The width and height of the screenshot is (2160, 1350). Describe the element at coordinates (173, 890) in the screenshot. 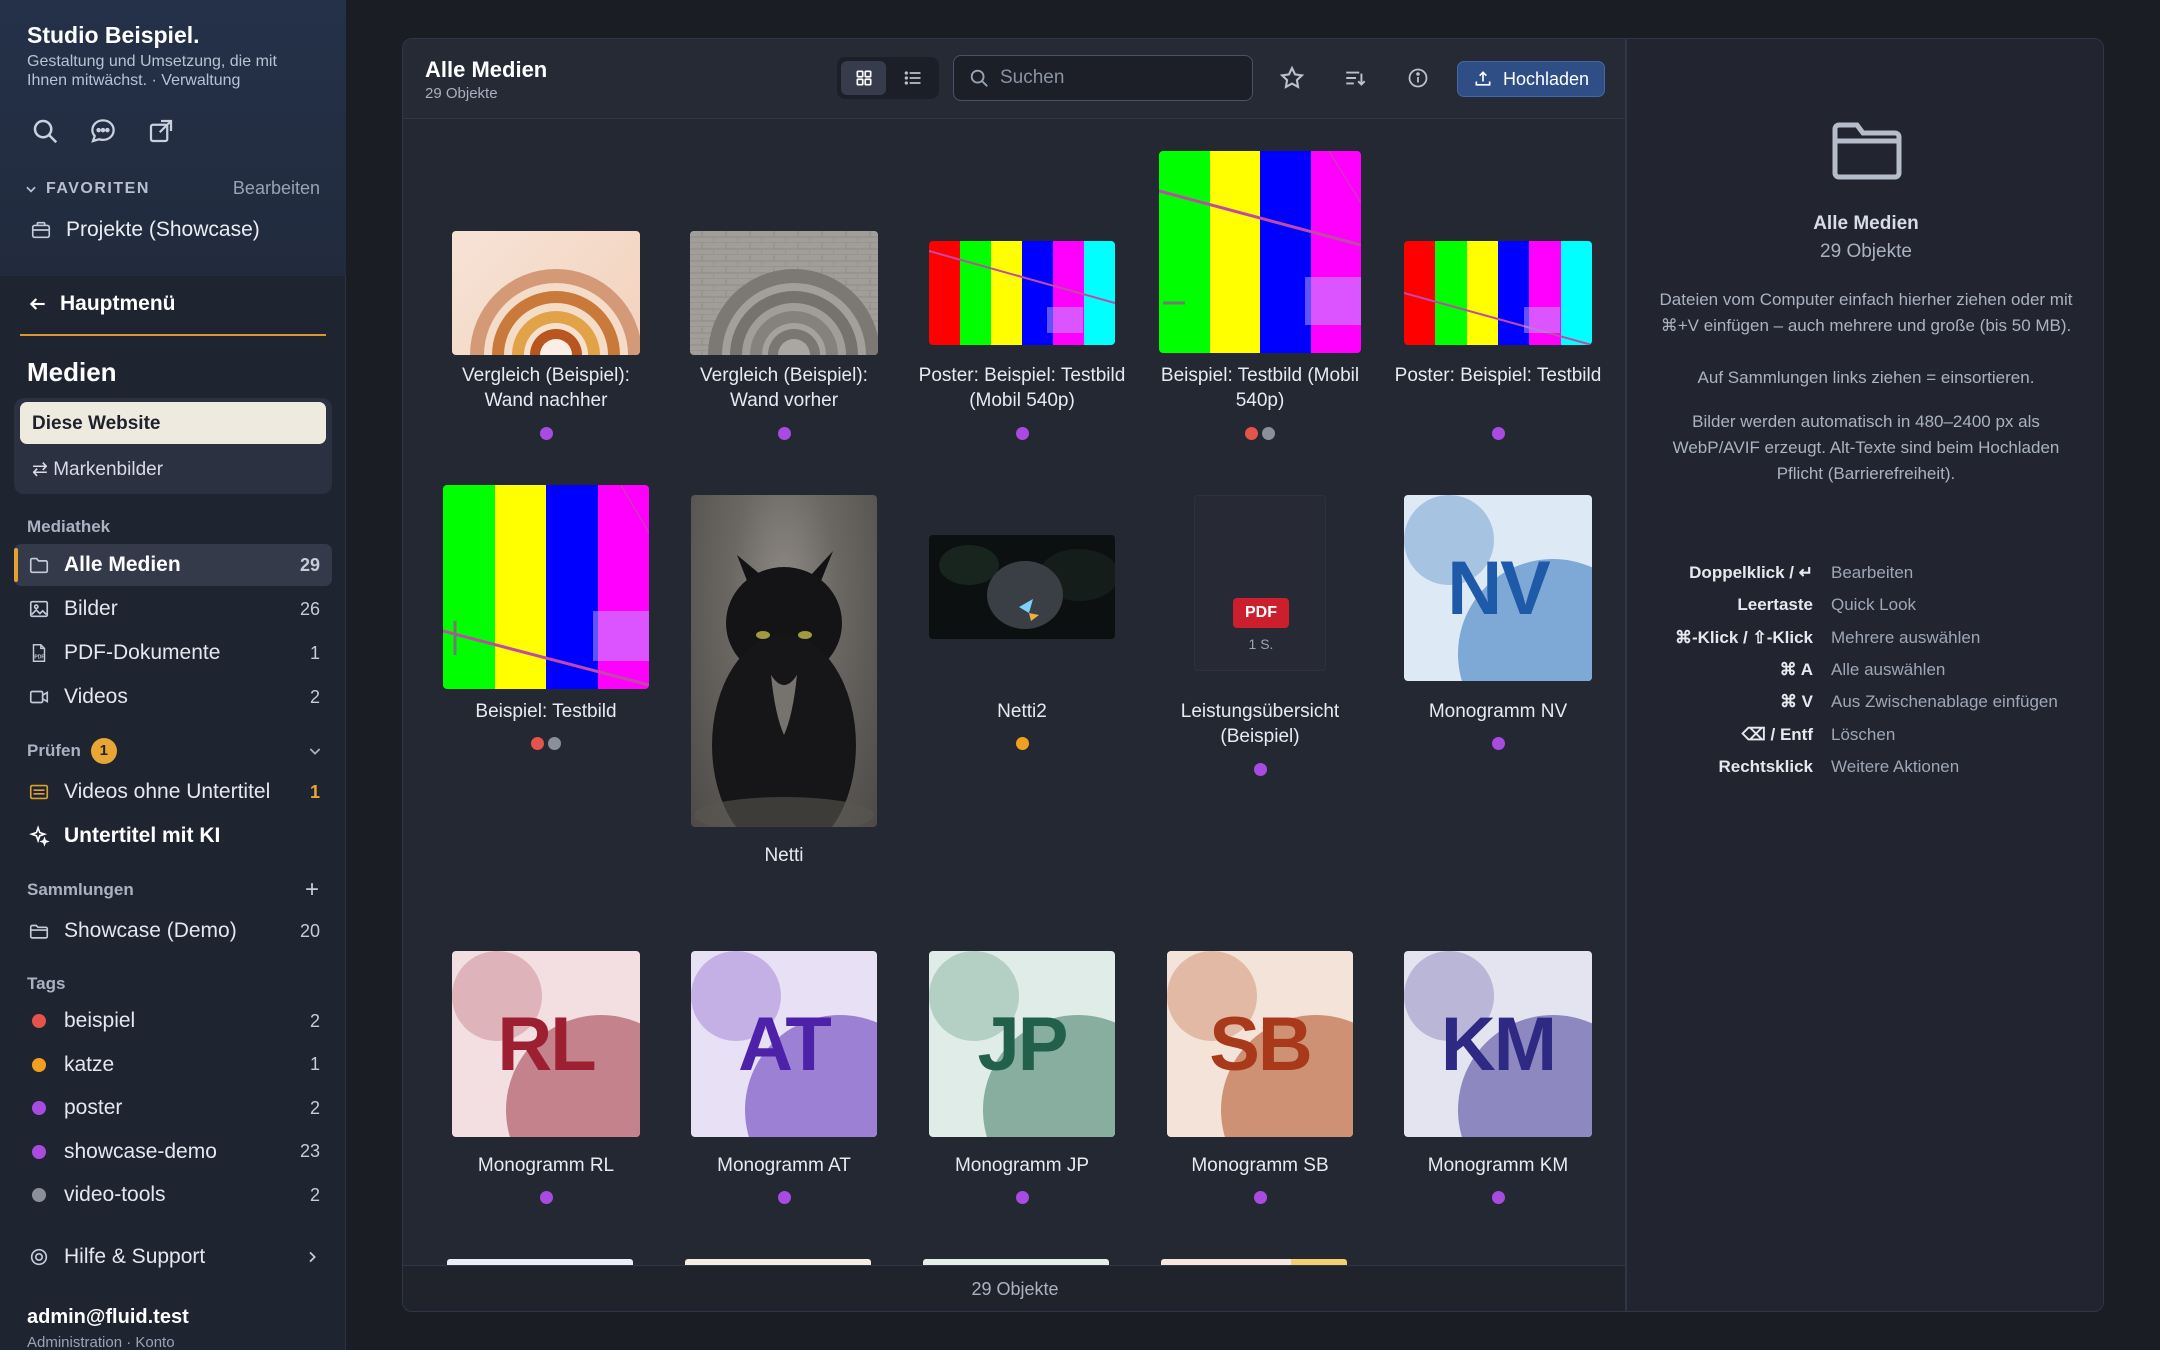

I see `collections-header: Sammlungen +` at that location.